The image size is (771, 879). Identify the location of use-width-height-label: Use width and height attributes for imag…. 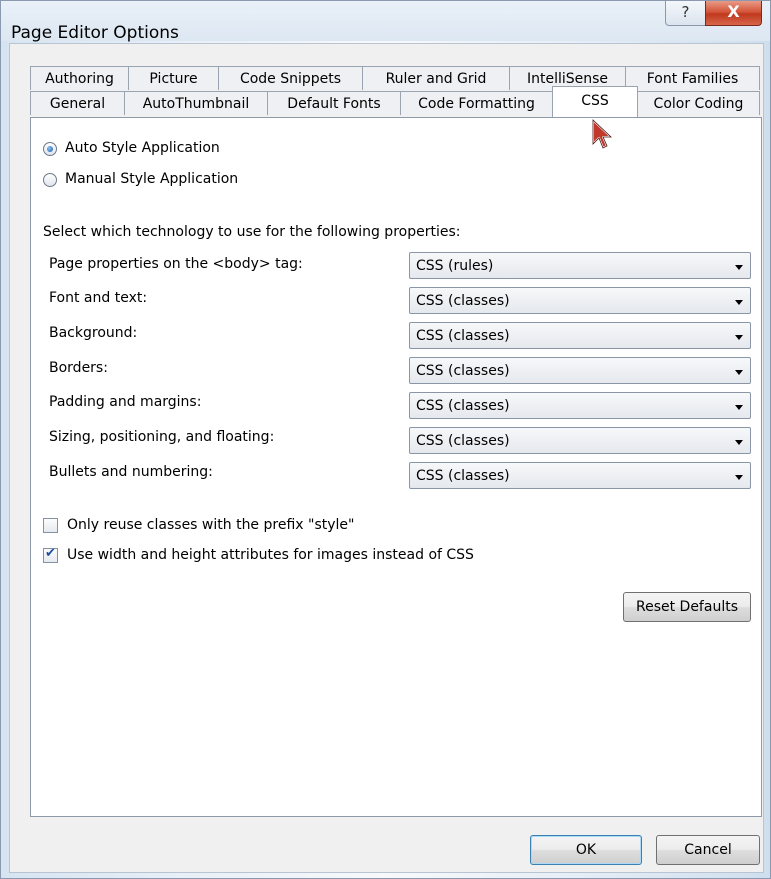
(270, 555).